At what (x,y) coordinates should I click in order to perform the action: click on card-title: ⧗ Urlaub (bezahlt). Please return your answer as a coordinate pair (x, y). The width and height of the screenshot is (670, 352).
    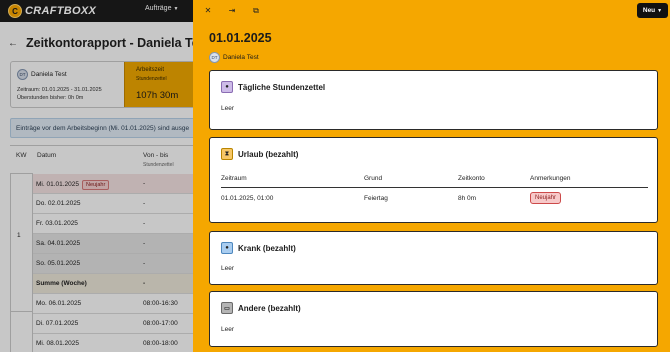
    Looking at the image, I should click on (259, 154).